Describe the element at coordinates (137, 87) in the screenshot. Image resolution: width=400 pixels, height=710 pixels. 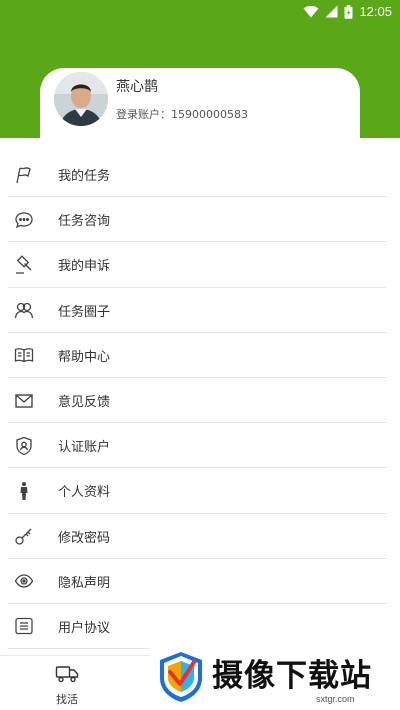
I see `username: 燕心鹊` at that location.